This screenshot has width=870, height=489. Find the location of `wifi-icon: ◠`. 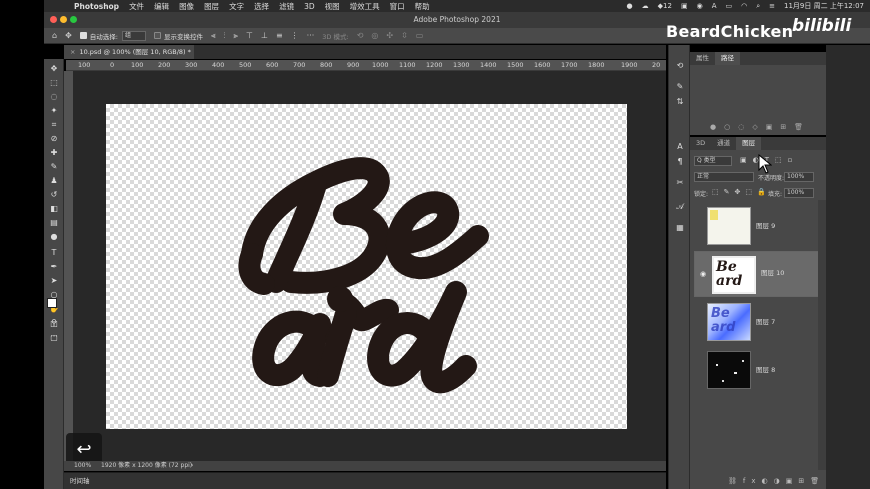

wifi-icon: ◠ is located at coordinates (744, 6).